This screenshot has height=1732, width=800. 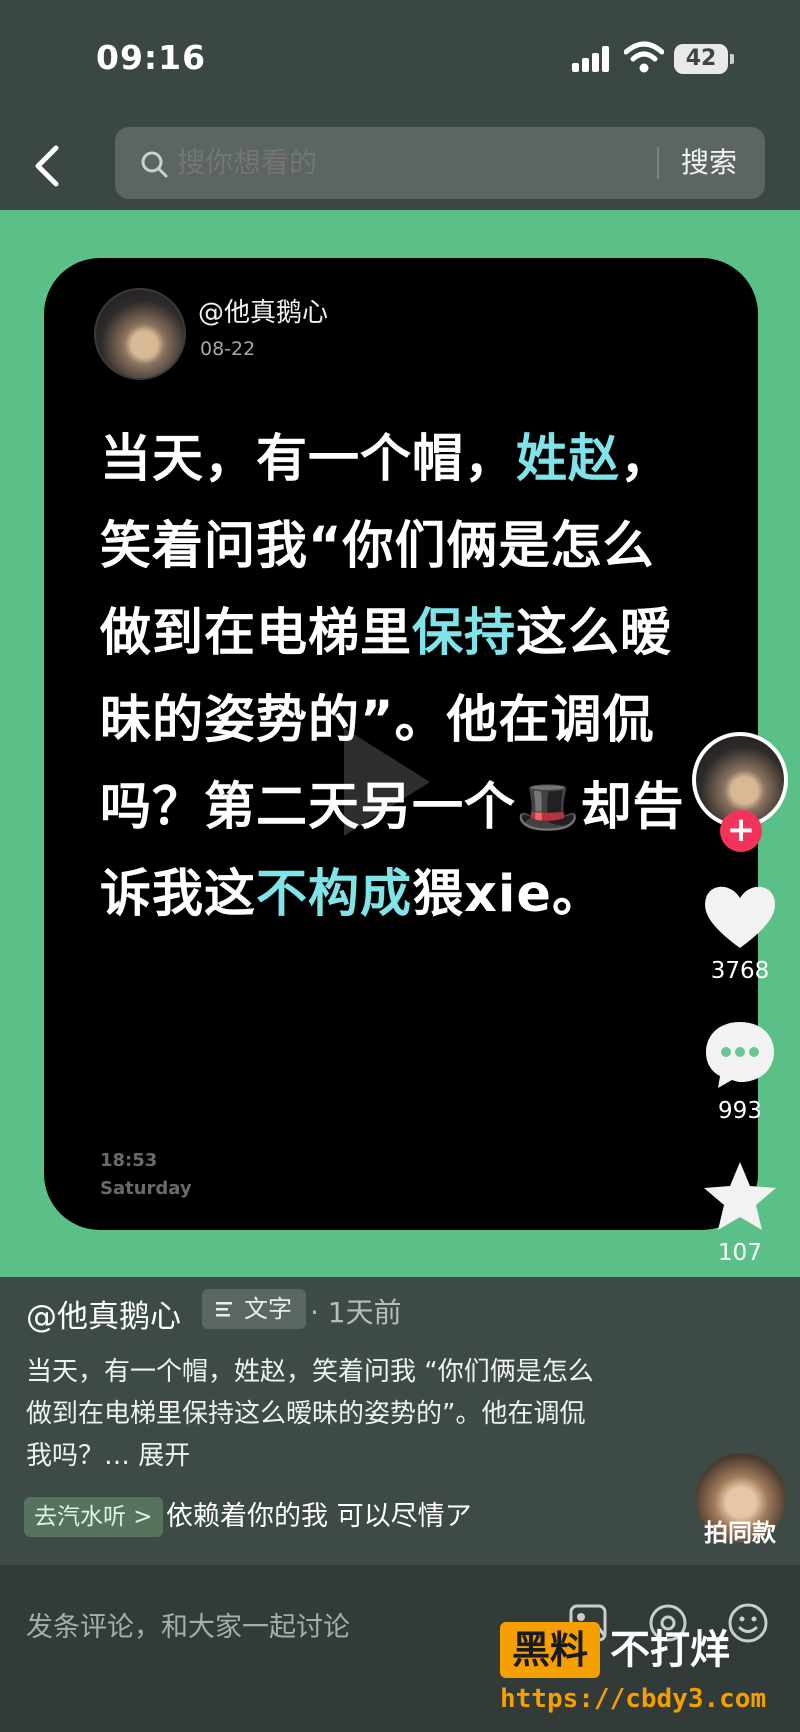 I want to click on music-app-link: 去汽水听 >, so click(x=93, y=1517).